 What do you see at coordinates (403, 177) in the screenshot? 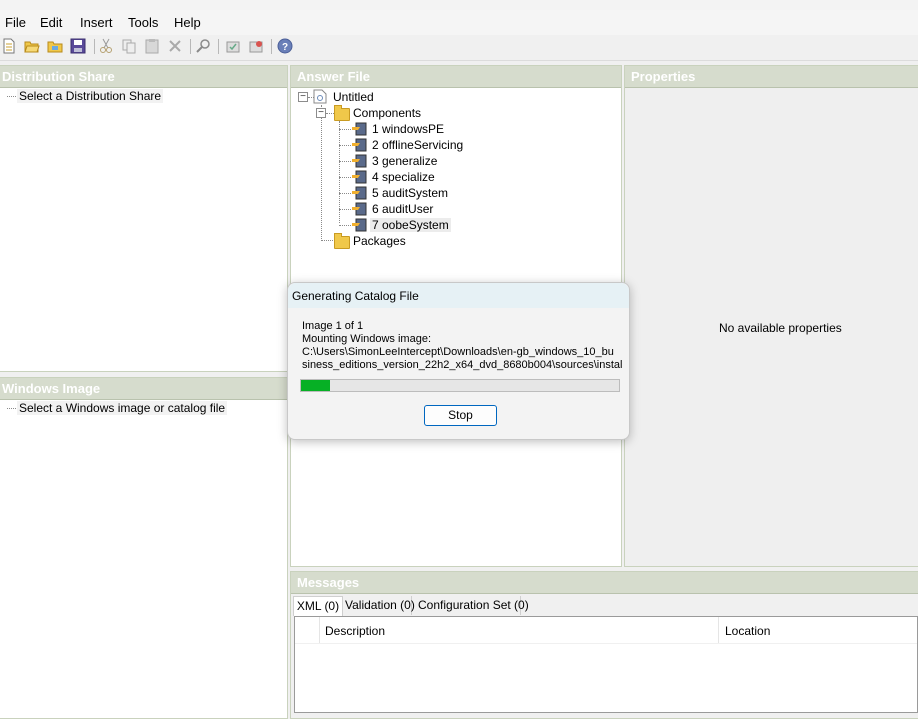
I see `pass-specialize: 4 specialize` at bounding box center [403, 177].